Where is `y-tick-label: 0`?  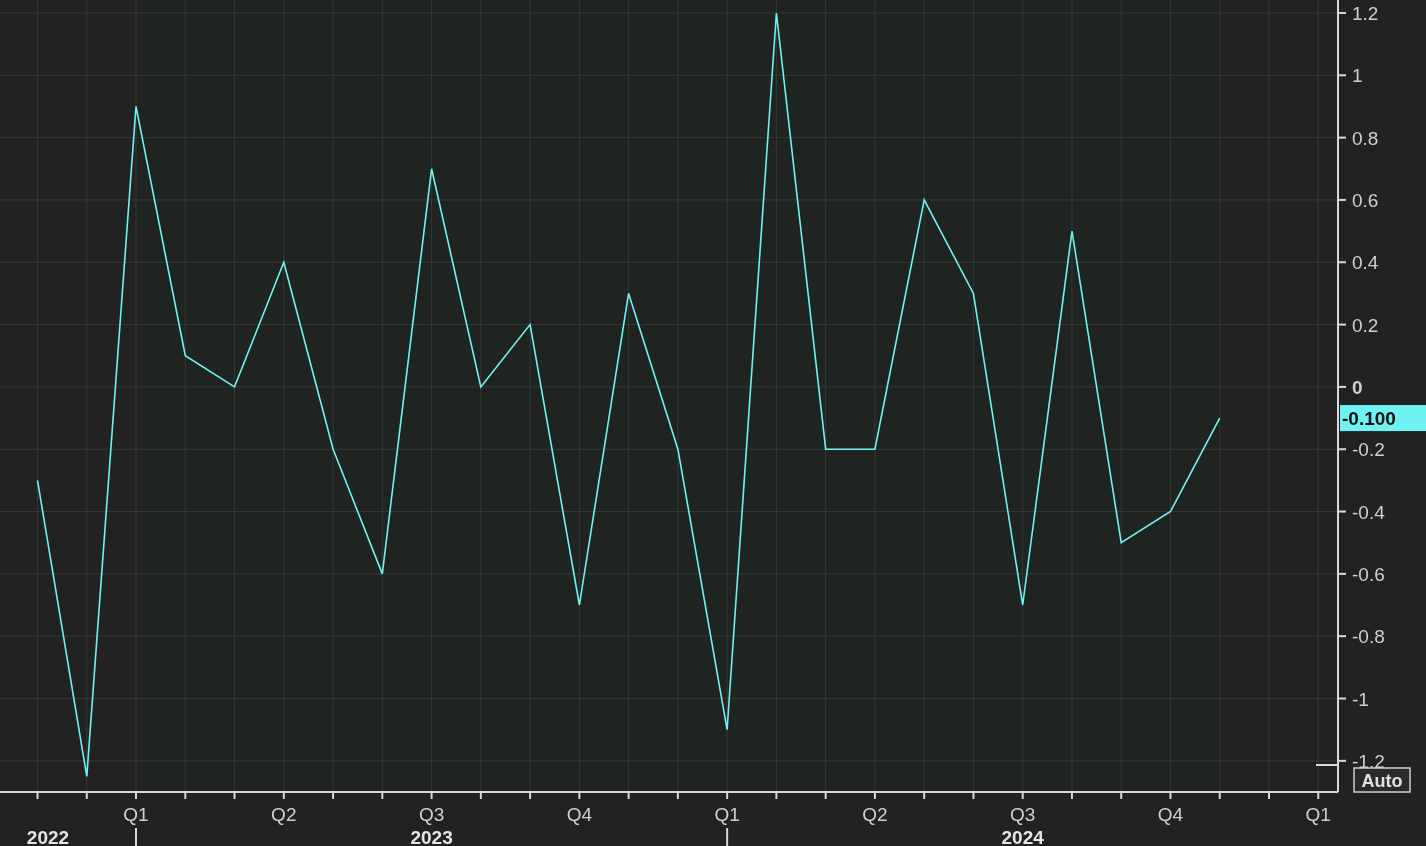
y-tick-label: 0 is located at coordinates (1357, 387).